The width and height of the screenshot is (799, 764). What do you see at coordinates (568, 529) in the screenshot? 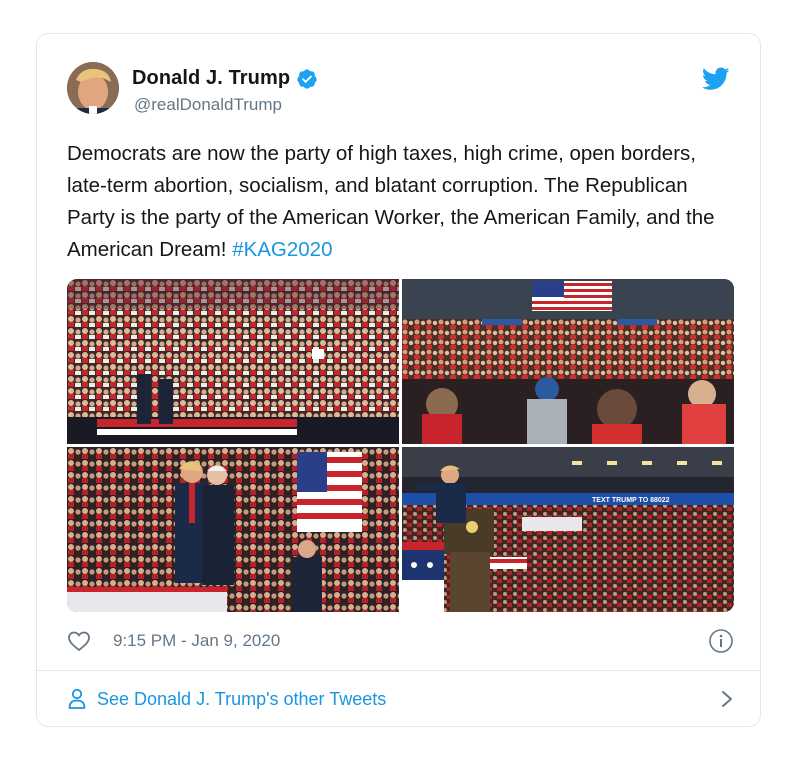
I see `photo-4: TEXT TRUMP TO 88022` at bounding box center [568, 529].